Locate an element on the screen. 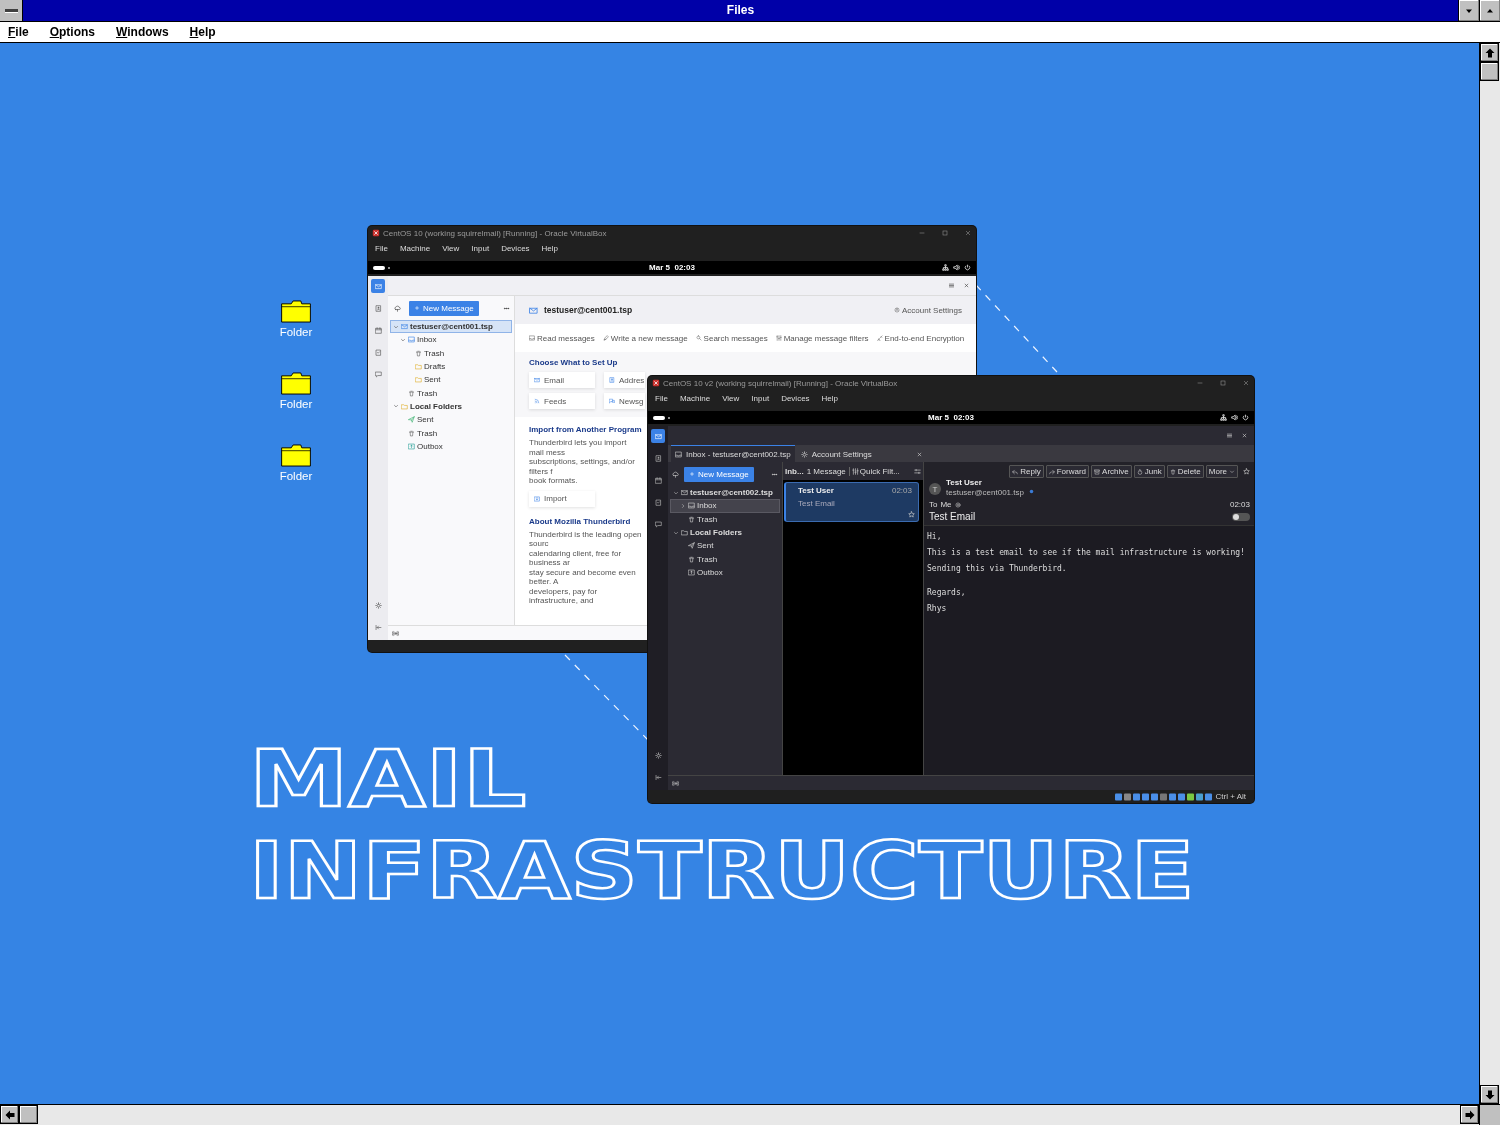 The image size is (1500, 1125). menu-item: View is located at coordinates (731, 398).